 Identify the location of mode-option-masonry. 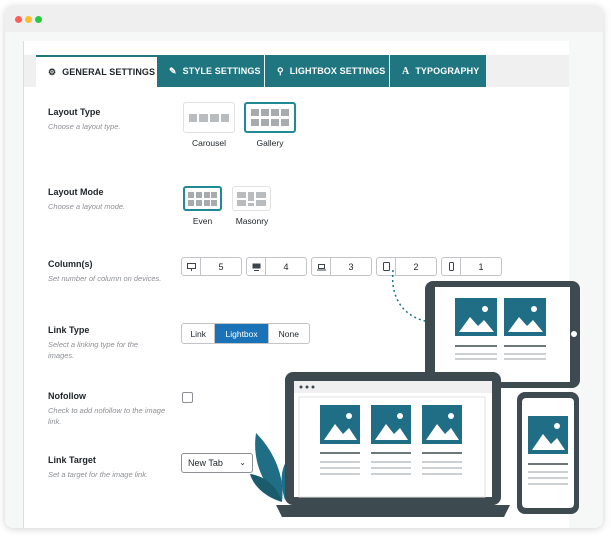
(251, 198).